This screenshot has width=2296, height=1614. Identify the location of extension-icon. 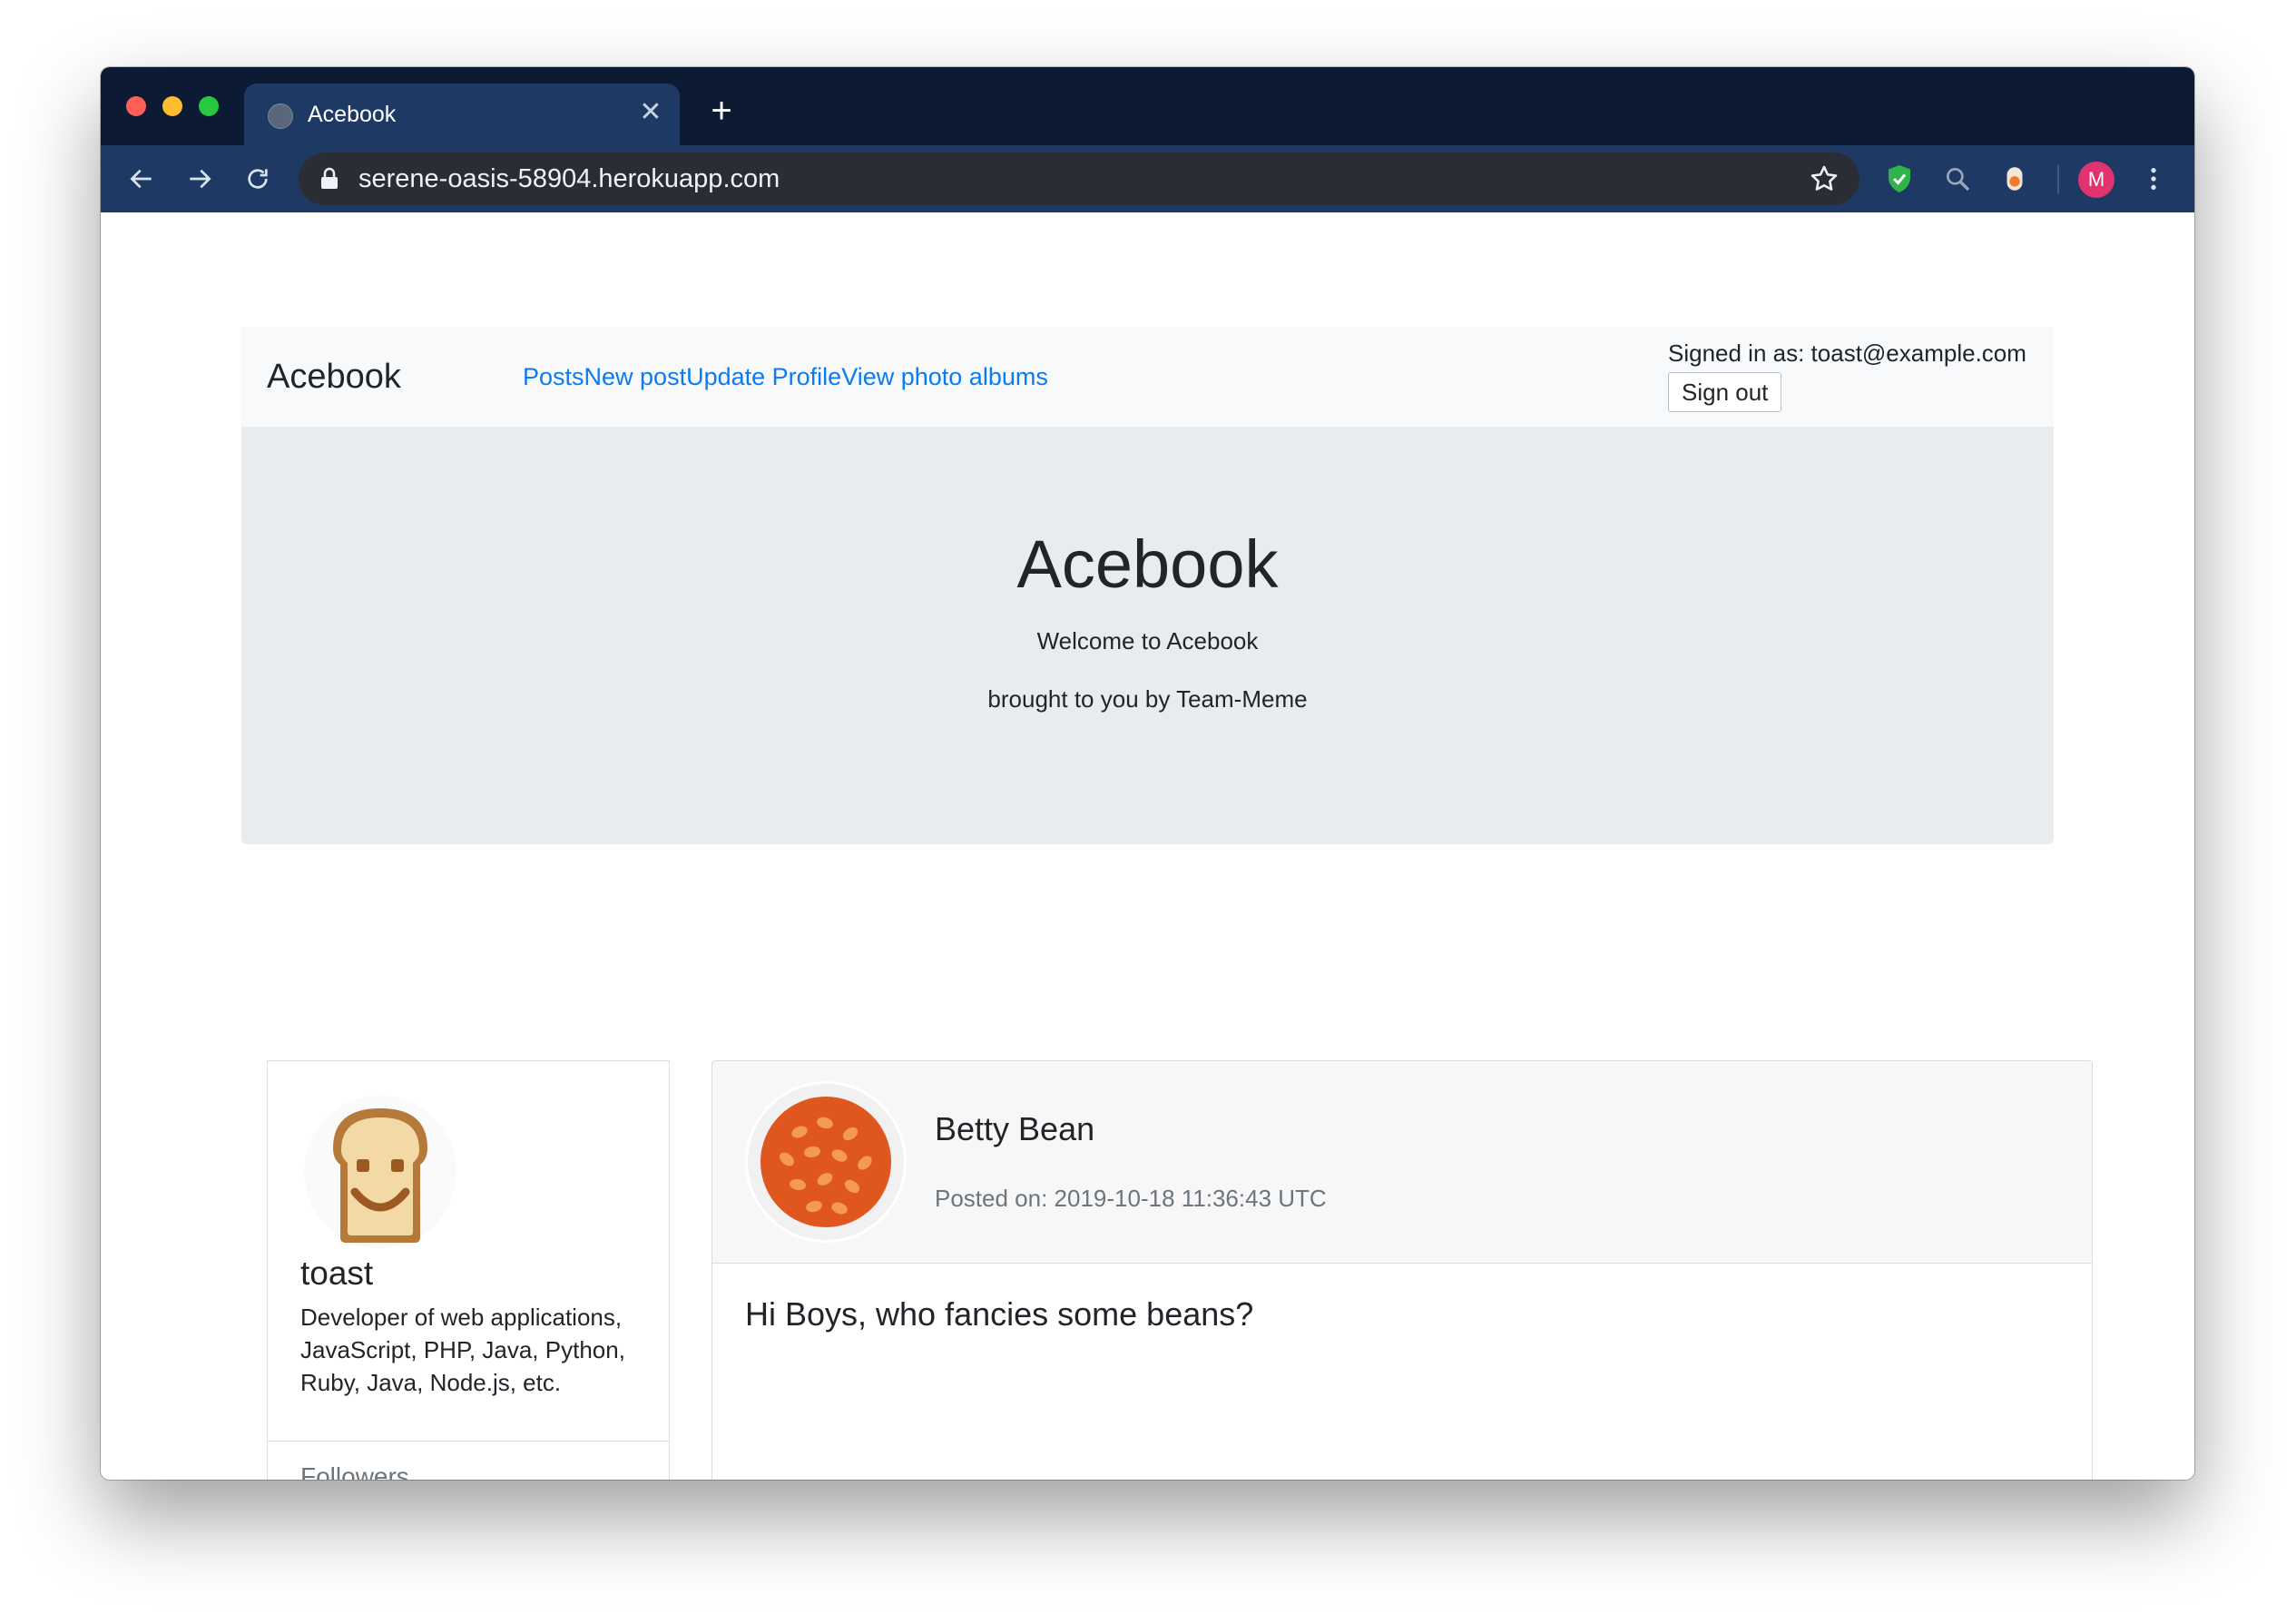
(2014, 179).